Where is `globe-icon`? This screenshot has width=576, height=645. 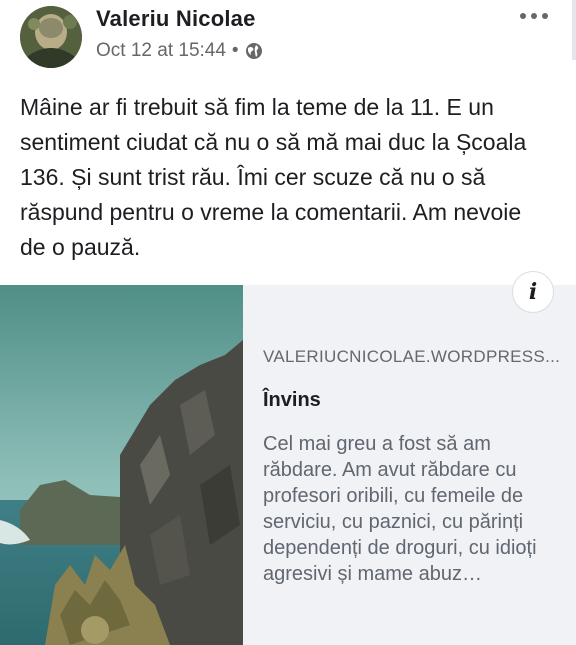 globe-icon is located at coordinates (254, 51).